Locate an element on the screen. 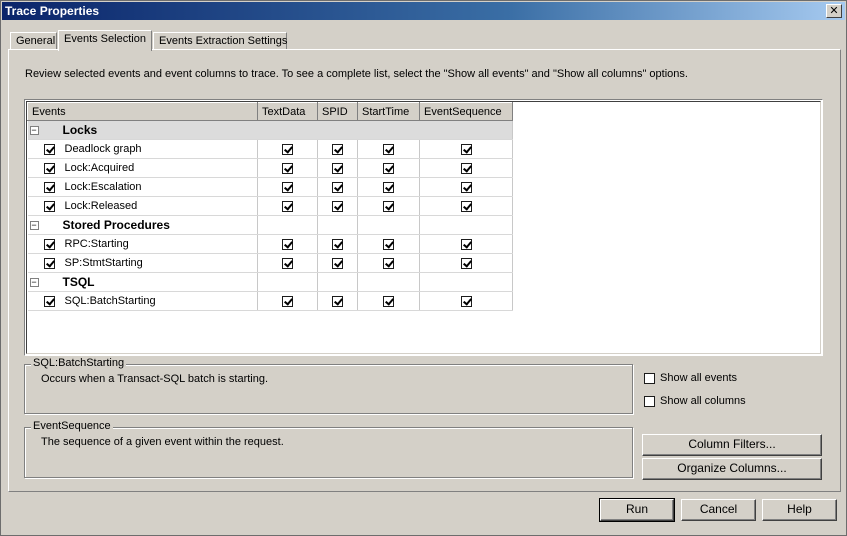  tab-events-selection: Events Selection is located at coordinates (105, 40).